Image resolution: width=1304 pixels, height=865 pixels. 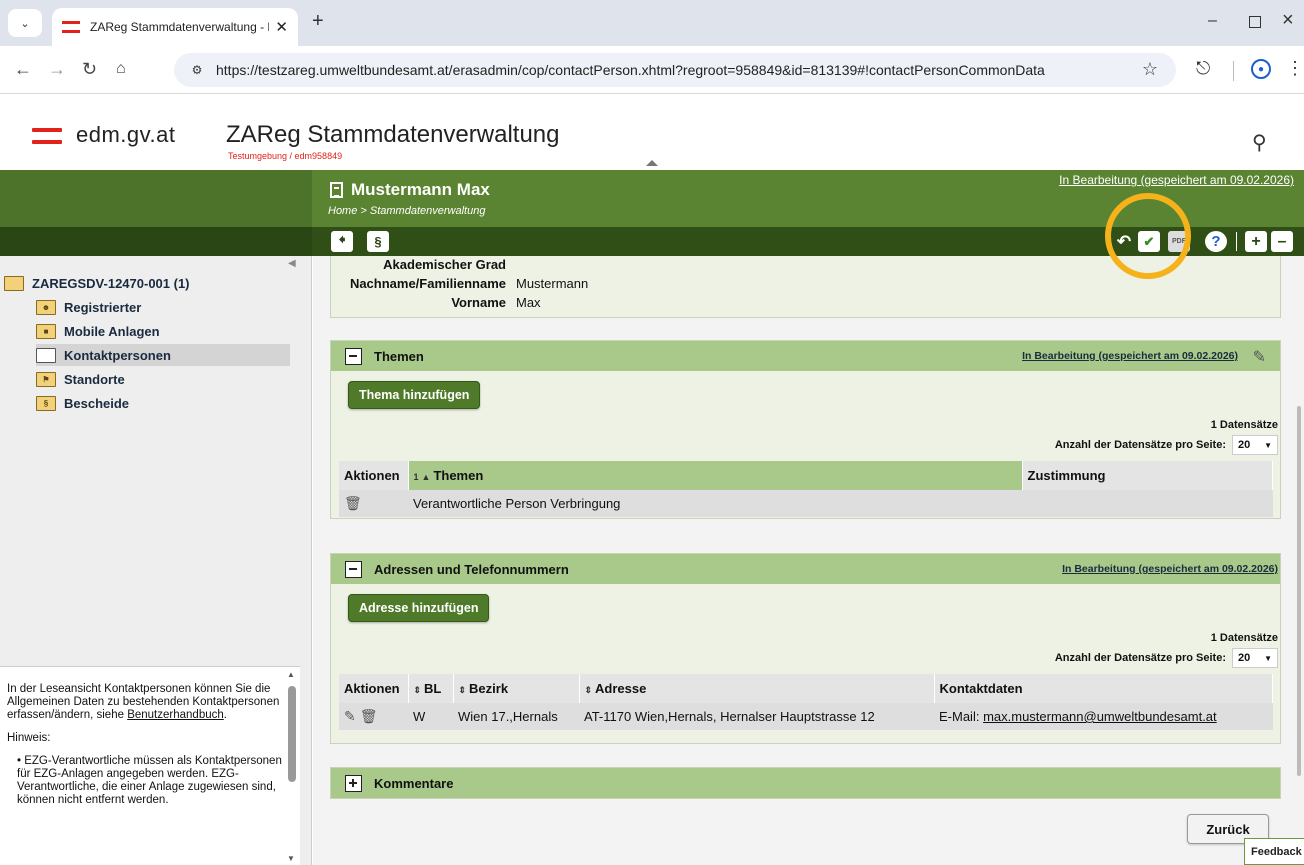 I want to click on panel-title: Kommentare, so click(x=414, y=783).